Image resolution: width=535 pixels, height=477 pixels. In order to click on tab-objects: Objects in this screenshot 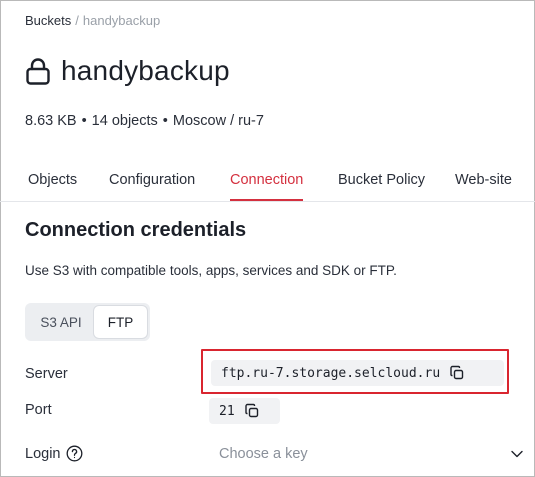, I will do `click(52, 185)`.